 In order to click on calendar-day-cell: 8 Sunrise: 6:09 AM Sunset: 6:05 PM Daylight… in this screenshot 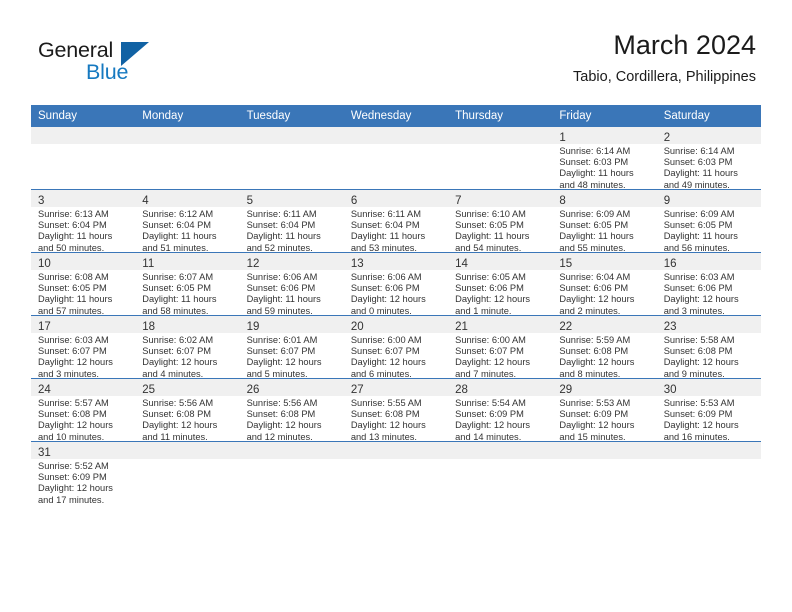, I will do `click(604, 221)`.